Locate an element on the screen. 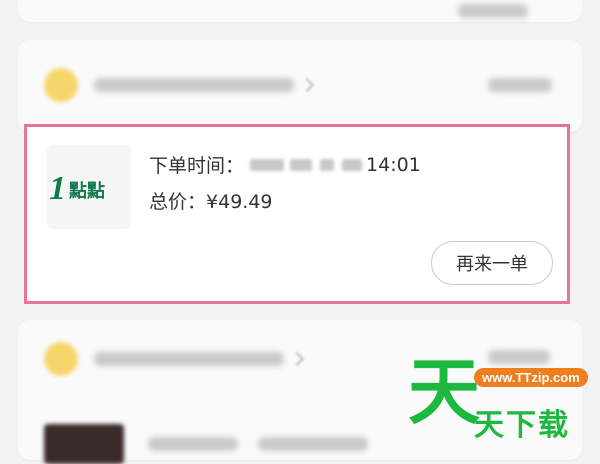 This screenshot has width=600, height=464. masked-date is located at coordinates (306, 165).